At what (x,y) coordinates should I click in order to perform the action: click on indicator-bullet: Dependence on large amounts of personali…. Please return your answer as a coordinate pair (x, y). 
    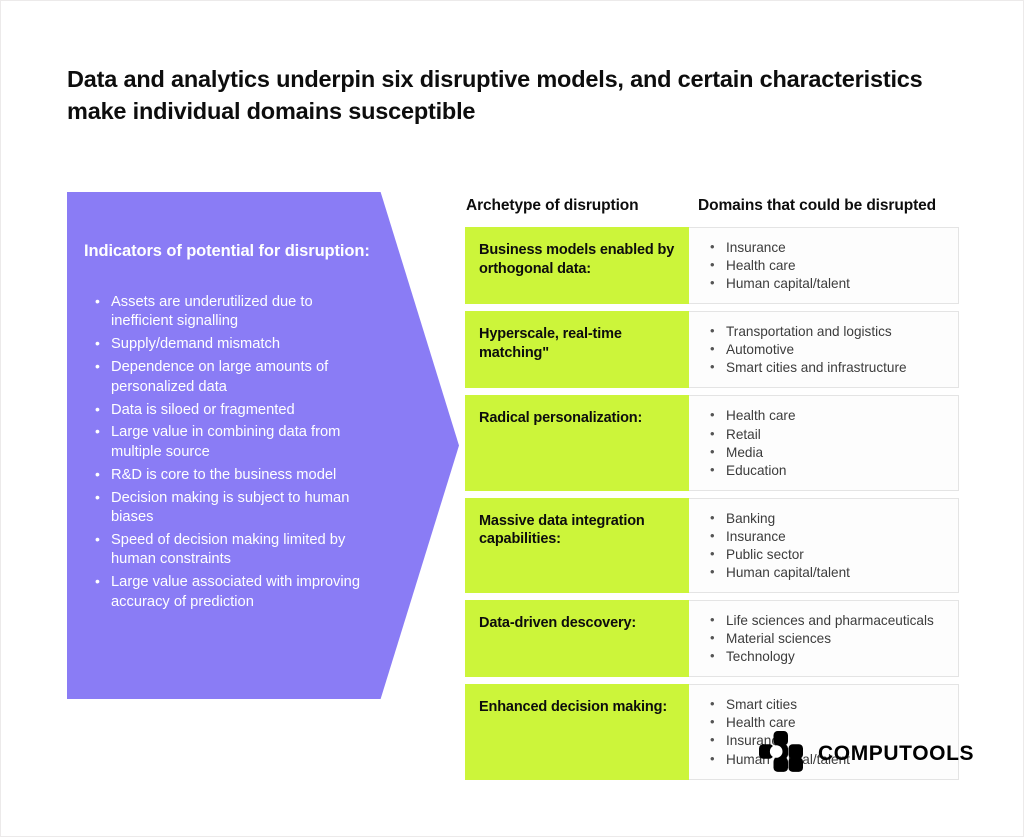
    Looking at the image, I should click on (234, 377).